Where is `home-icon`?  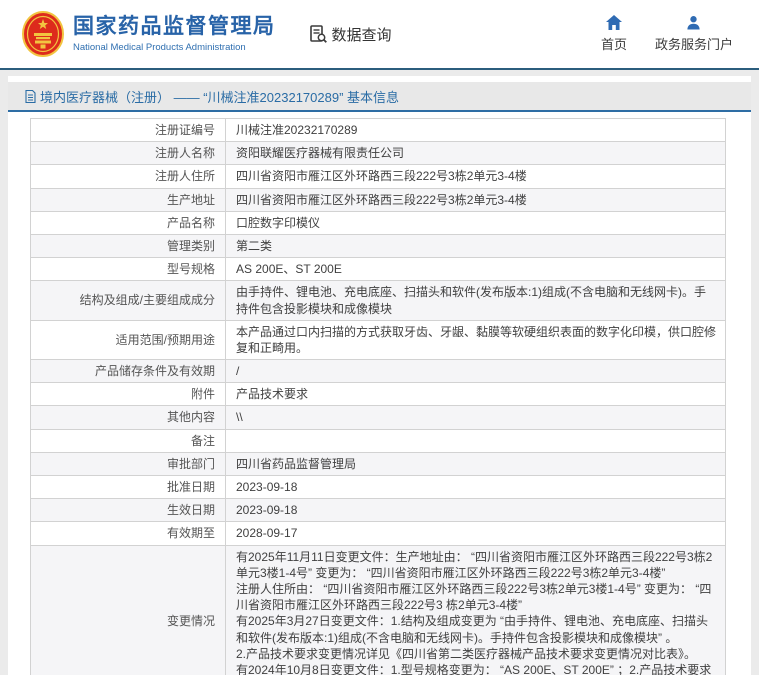 home-icon is located at coordinates (613, 22).